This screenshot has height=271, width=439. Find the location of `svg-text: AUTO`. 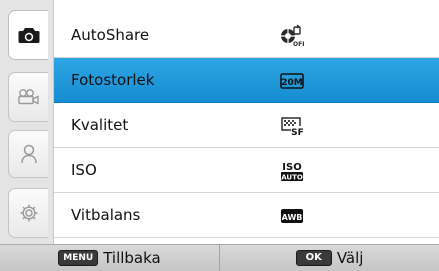

svg-text: AUTO is located at coordinates (292, 178).